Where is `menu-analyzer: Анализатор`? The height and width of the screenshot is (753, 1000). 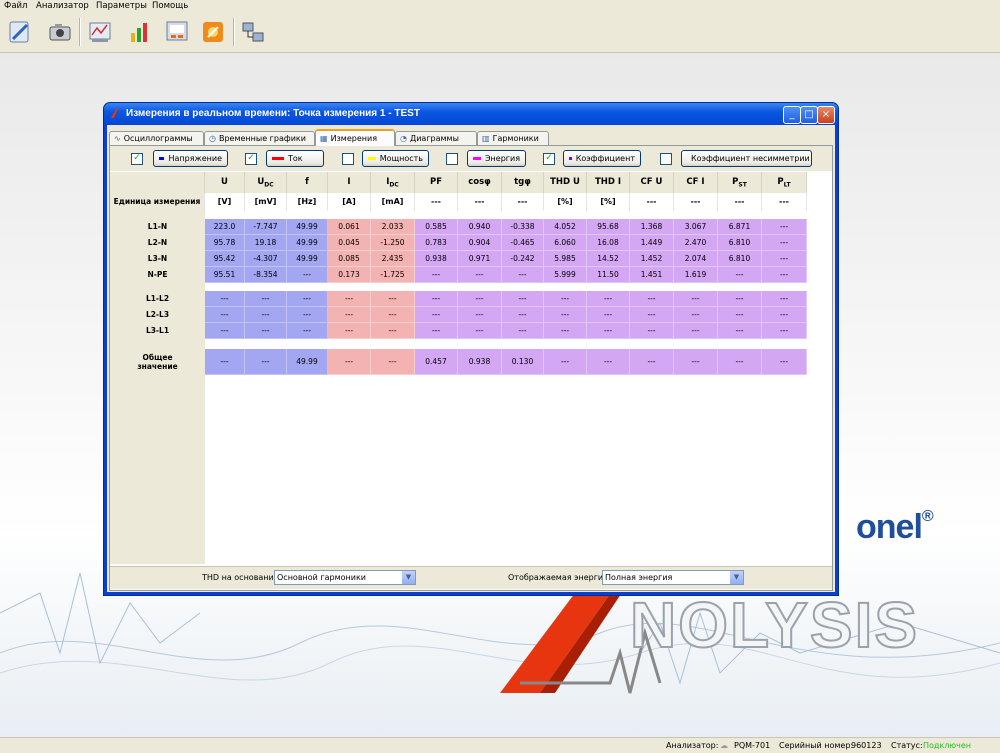
menu-analyzer: Анализатор is located at coordinates (62, 6).